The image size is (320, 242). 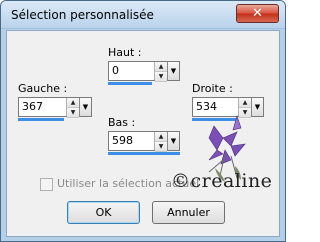 What do you see at coordinates (188, 212) in the screenshot?
I see `cancel-button: Annuler` at bounding box center [188, 212].